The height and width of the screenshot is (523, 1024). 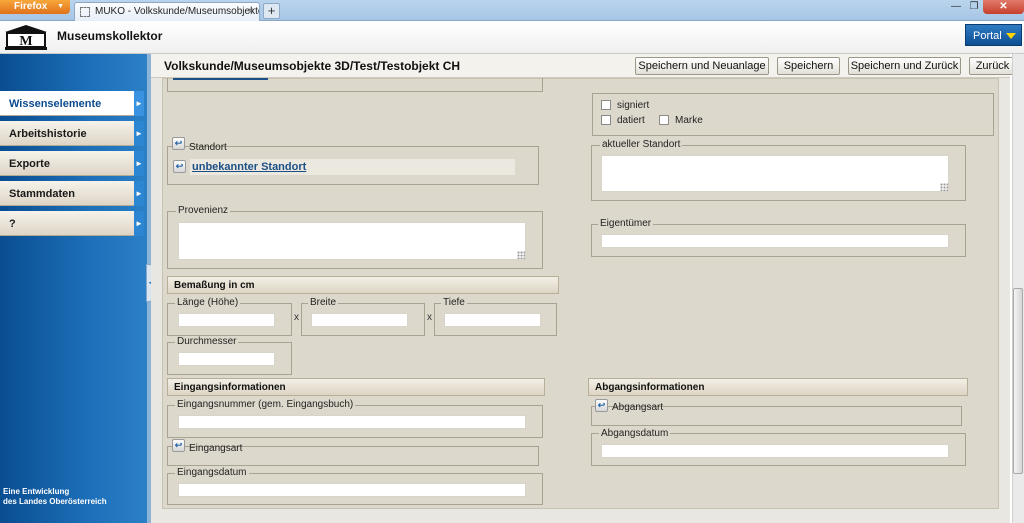 What do you see at coordinates (85, 12) in the screenshot?
I see `page-icon` at bounding box center [85, 12].